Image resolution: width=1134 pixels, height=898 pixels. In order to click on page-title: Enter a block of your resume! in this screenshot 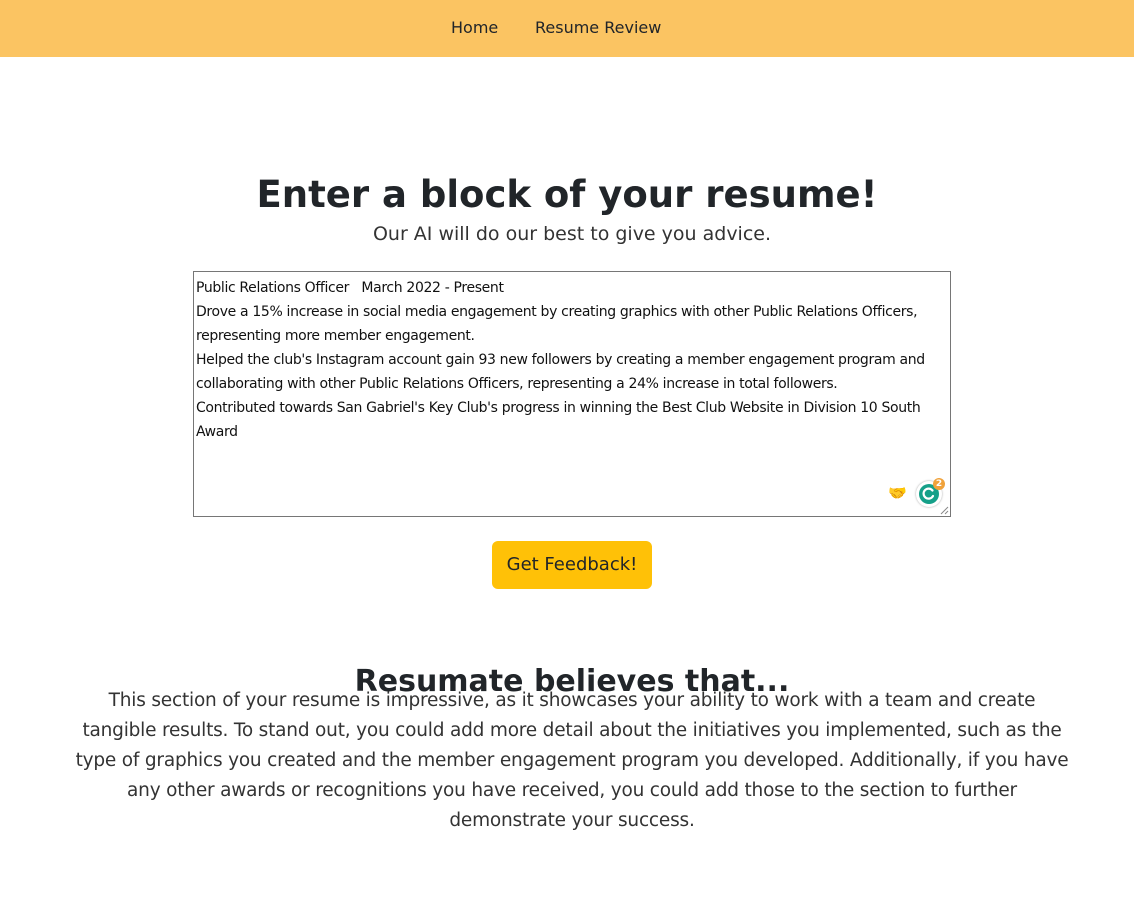, I will do `click(567, 194)`.